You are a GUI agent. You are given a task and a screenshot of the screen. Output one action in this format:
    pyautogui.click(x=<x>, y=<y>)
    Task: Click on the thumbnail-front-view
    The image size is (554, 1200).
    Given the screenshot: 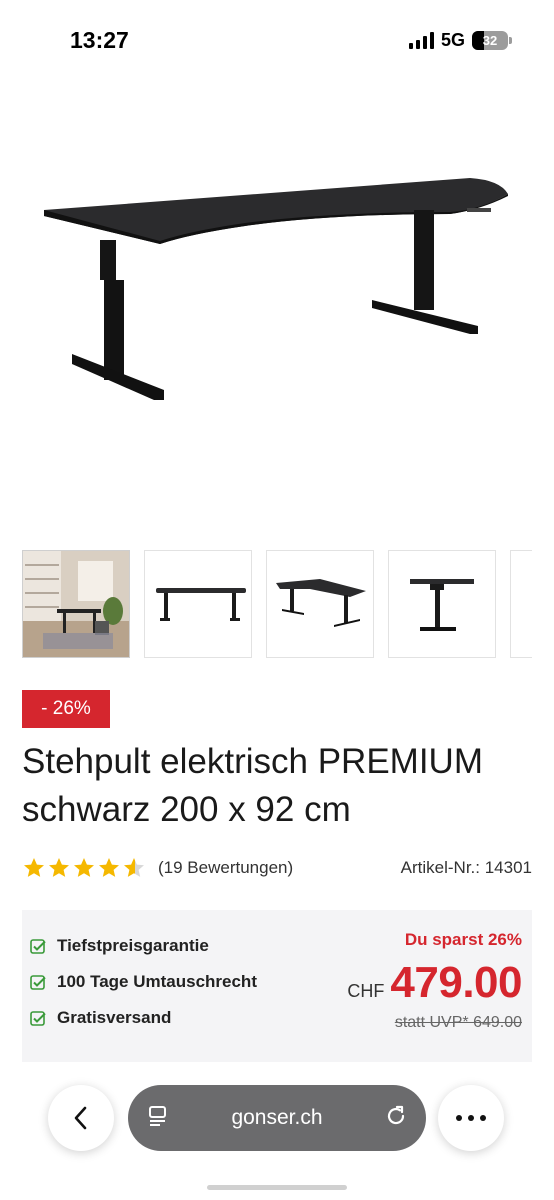 What is the action you would take?
    pyautogui.click(x=198, y=604)
    